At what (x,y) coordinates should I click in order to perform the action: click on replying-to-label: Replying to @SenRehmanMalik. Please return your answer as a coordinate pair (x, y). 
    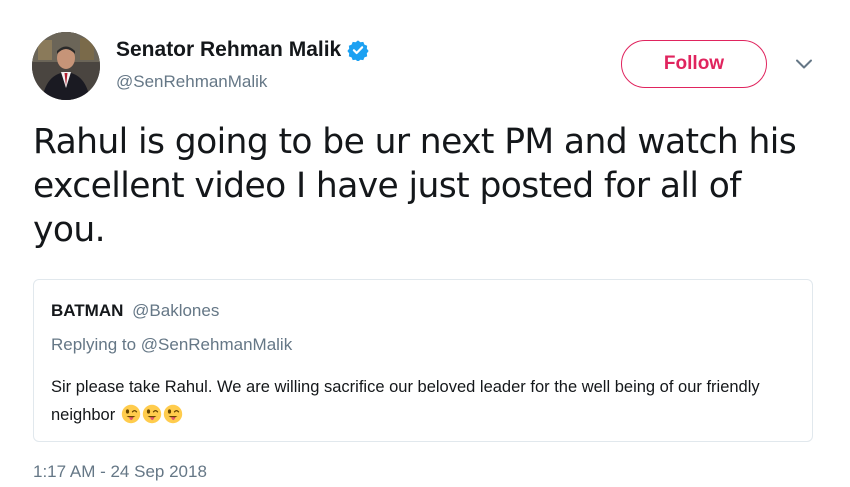
    Looking at the image, I should click on (172, 344).